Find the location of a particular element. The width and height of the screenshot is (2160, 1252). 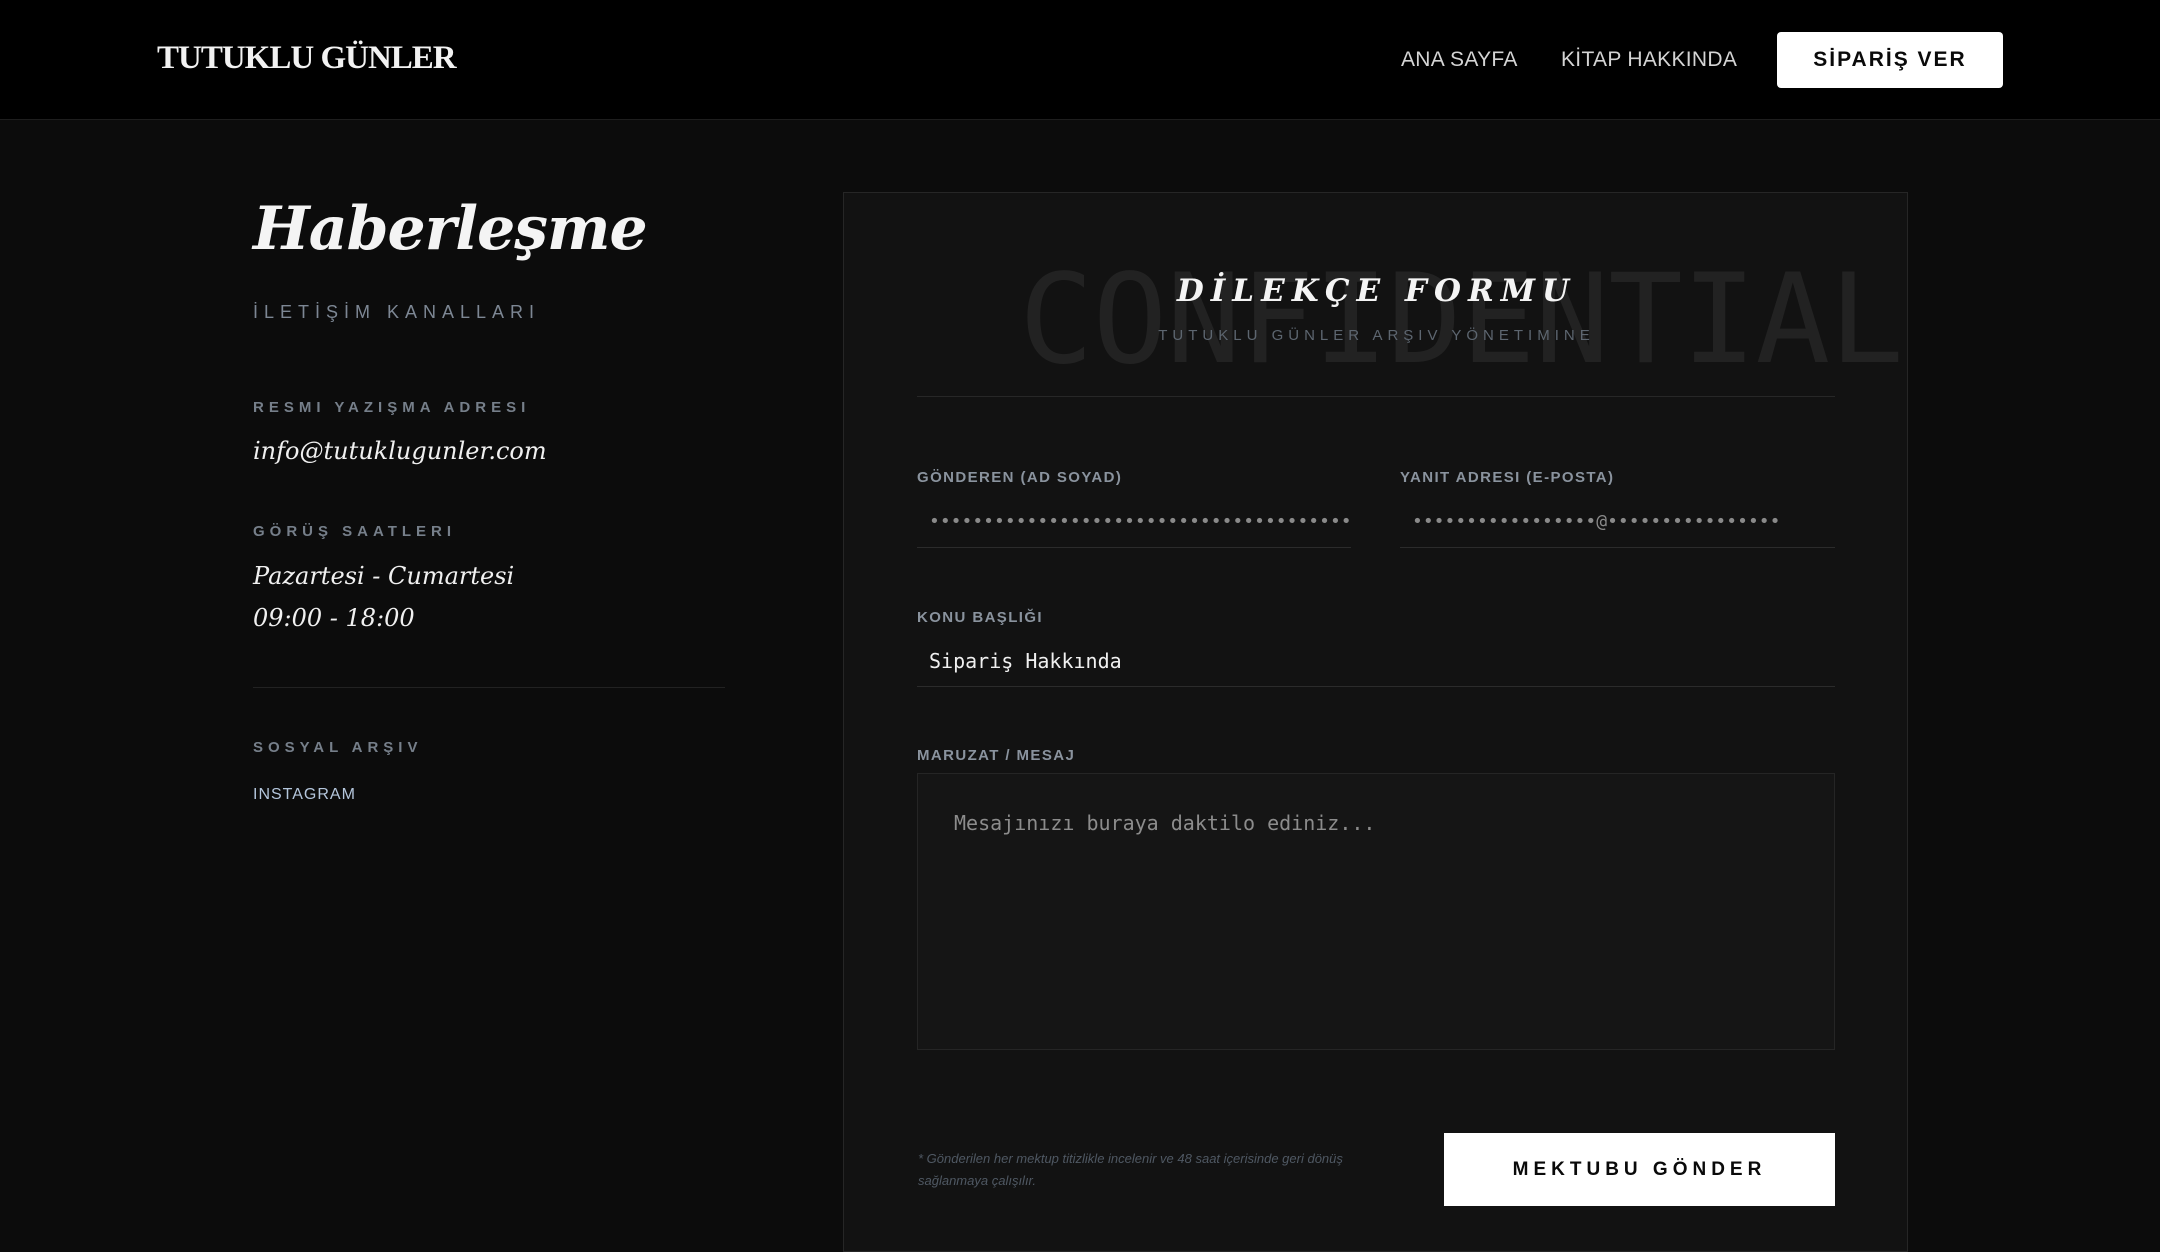

subject-input is located at coordinates (1376, 661).